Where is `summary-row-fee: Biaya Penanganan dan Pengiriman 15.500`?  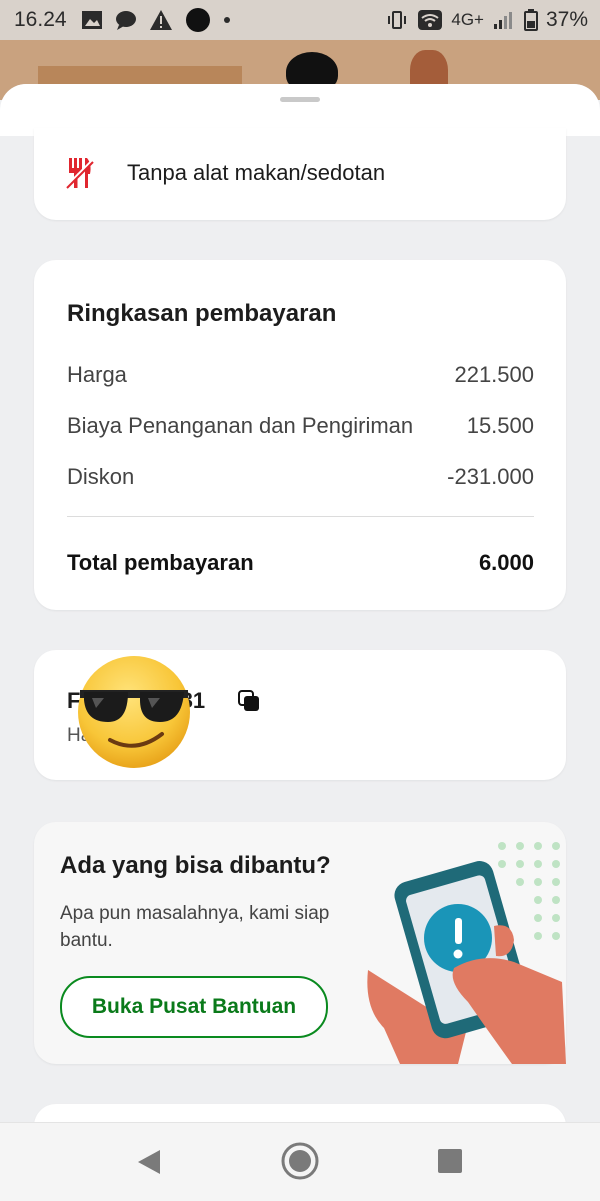 summary-row-fee: Biaya Penanganan dan Pengiriman 15.500 is located at coordinates (300, 426).